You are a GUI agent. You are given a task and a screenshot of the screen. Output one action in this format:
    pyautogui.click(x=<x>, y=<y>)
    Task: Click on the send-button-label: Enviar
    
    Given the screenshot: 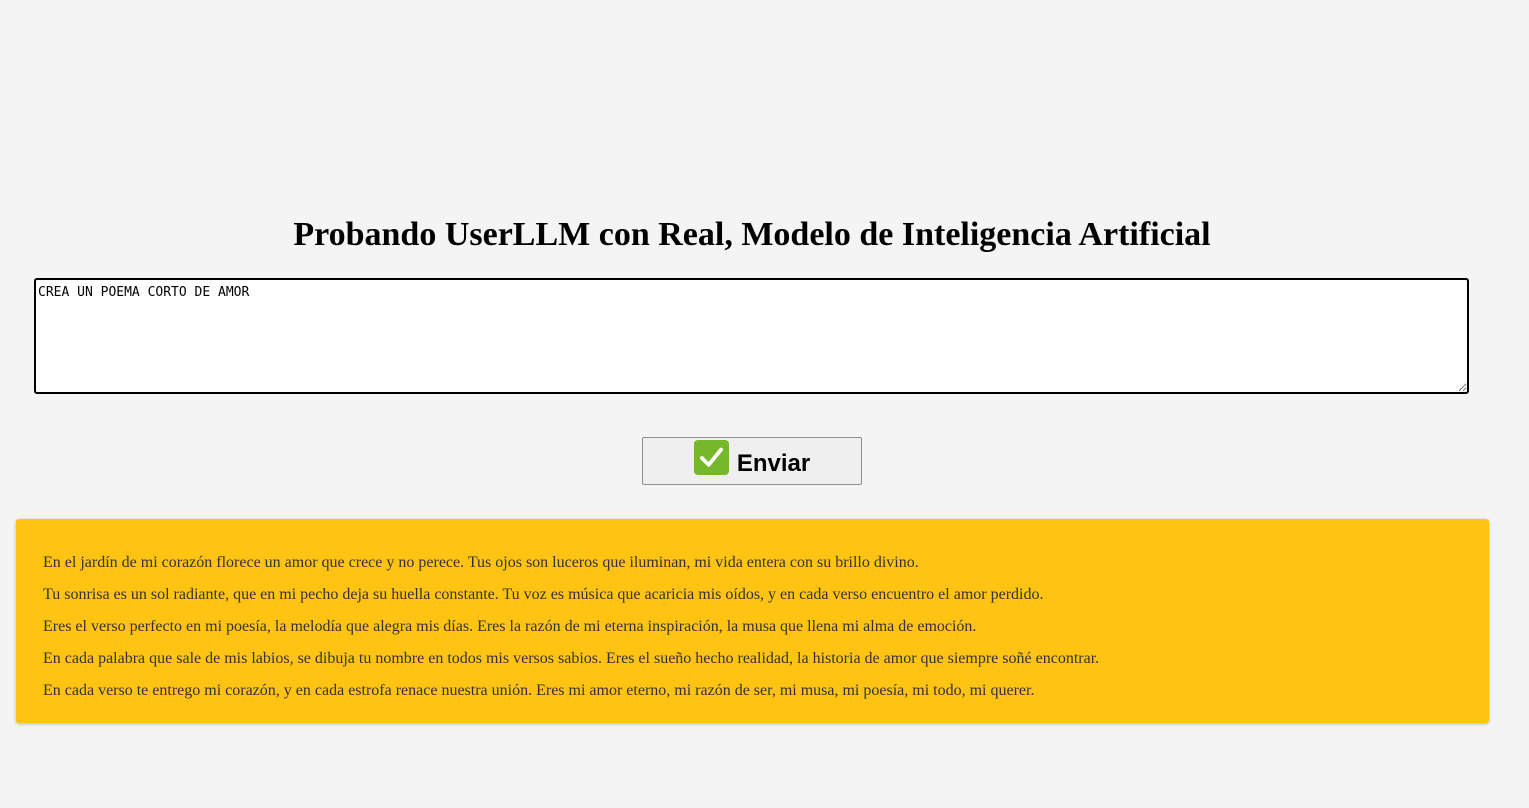 What is the action you would take?
    pyautogui.click(x=773, y=463)
    